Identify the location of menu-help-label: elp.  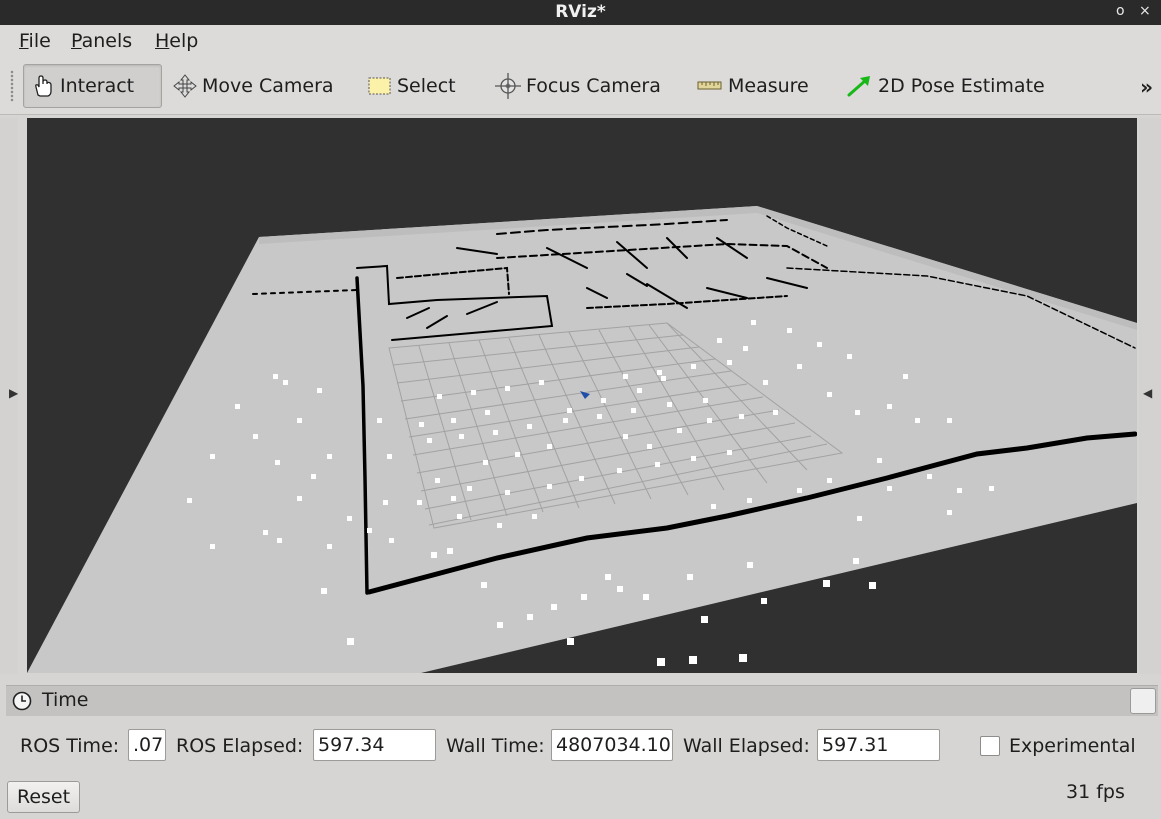
(184, 41).